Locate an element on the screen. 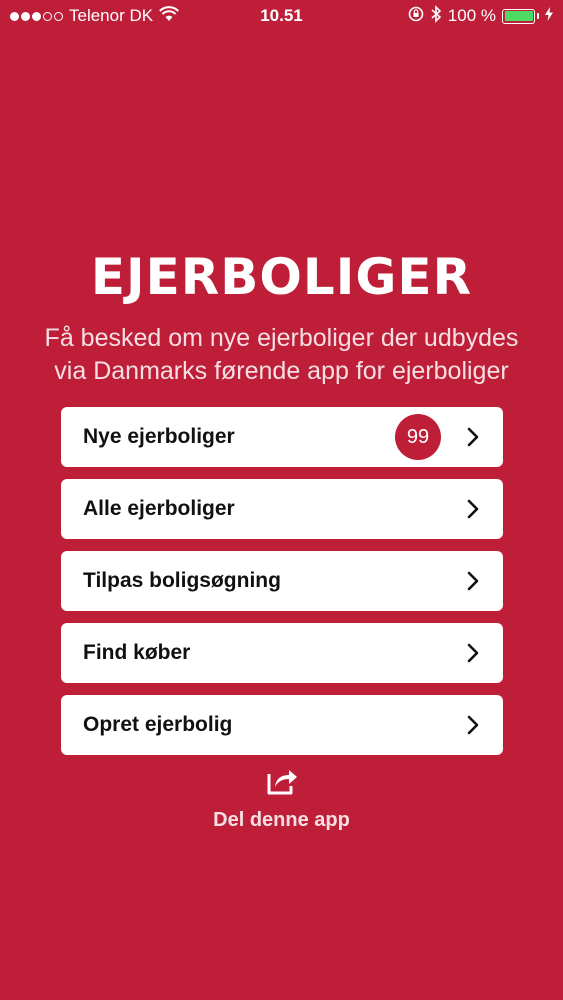 This screenshot has width=563, height=1000. status-right: 100 % is located at coordinates (480, 16).